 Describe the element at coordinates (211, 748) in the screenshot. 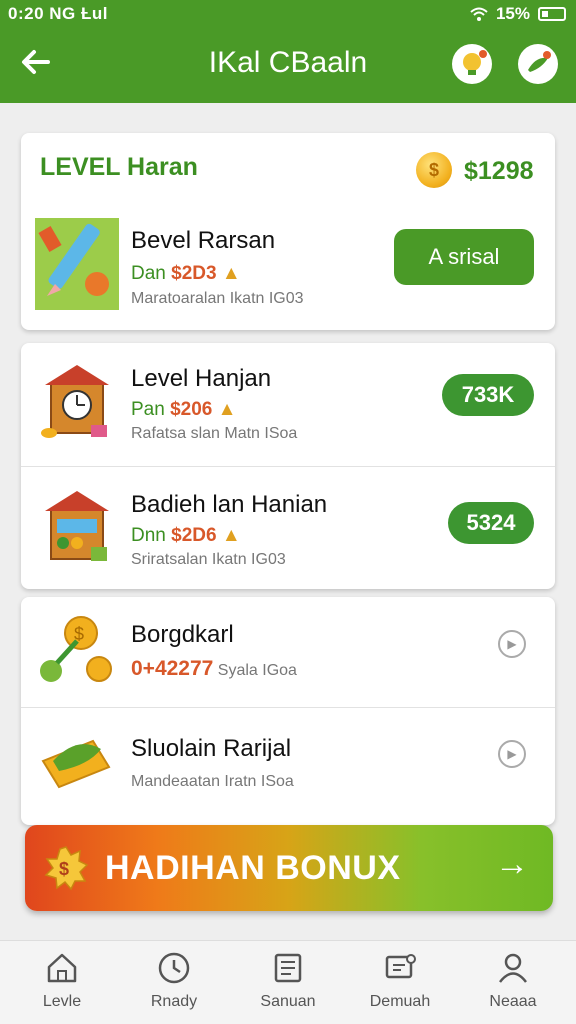

I see `item-name: Sluolain Rarijal` at that location.